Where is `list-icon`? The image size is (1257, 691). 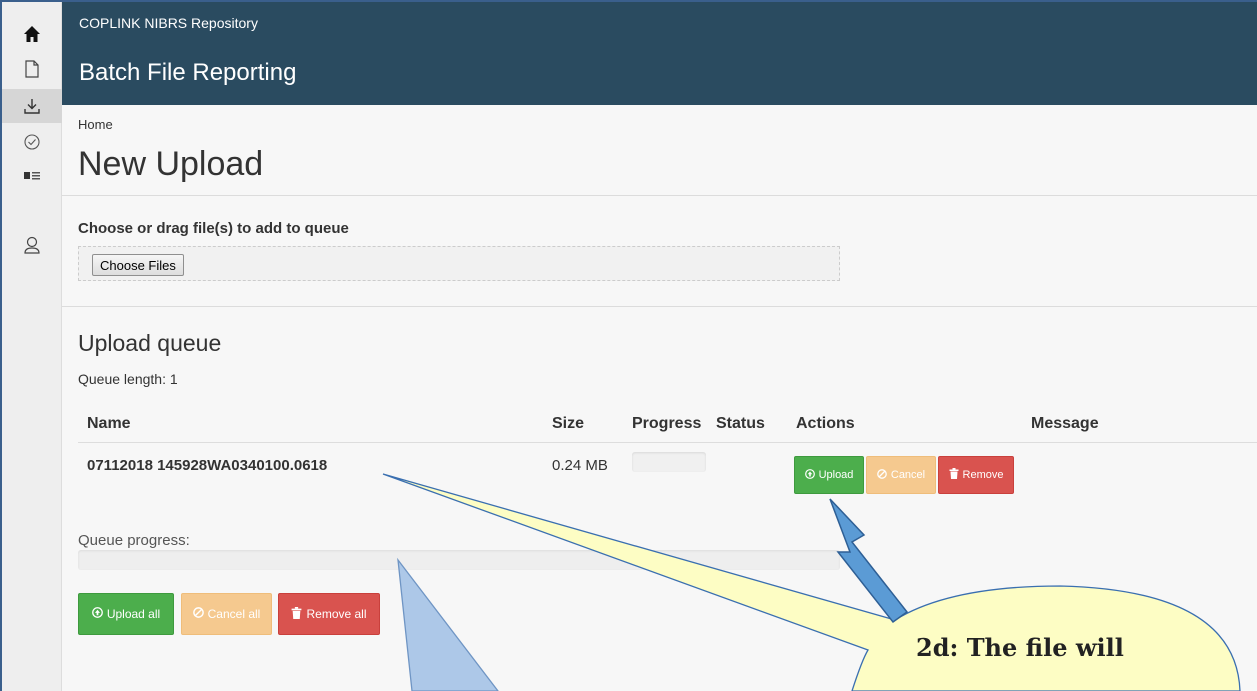
list-icon is located at coordinates (32, 176).